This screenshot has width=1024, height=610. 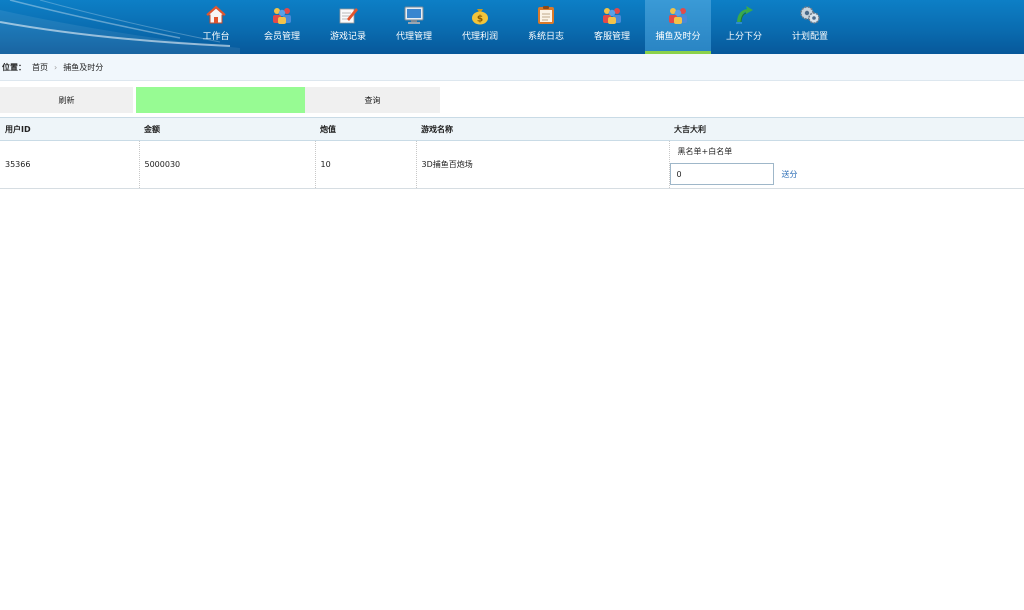 I want to click on nav-item-members: 会员管理, so click(x=282, y=27).